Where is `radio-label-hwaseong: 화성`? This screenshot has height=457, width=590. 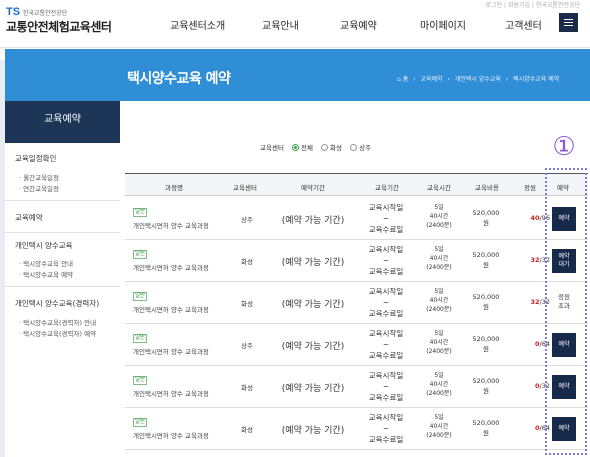
radio-label-hwaseong: 화성 is located at coordinates (336, 148).